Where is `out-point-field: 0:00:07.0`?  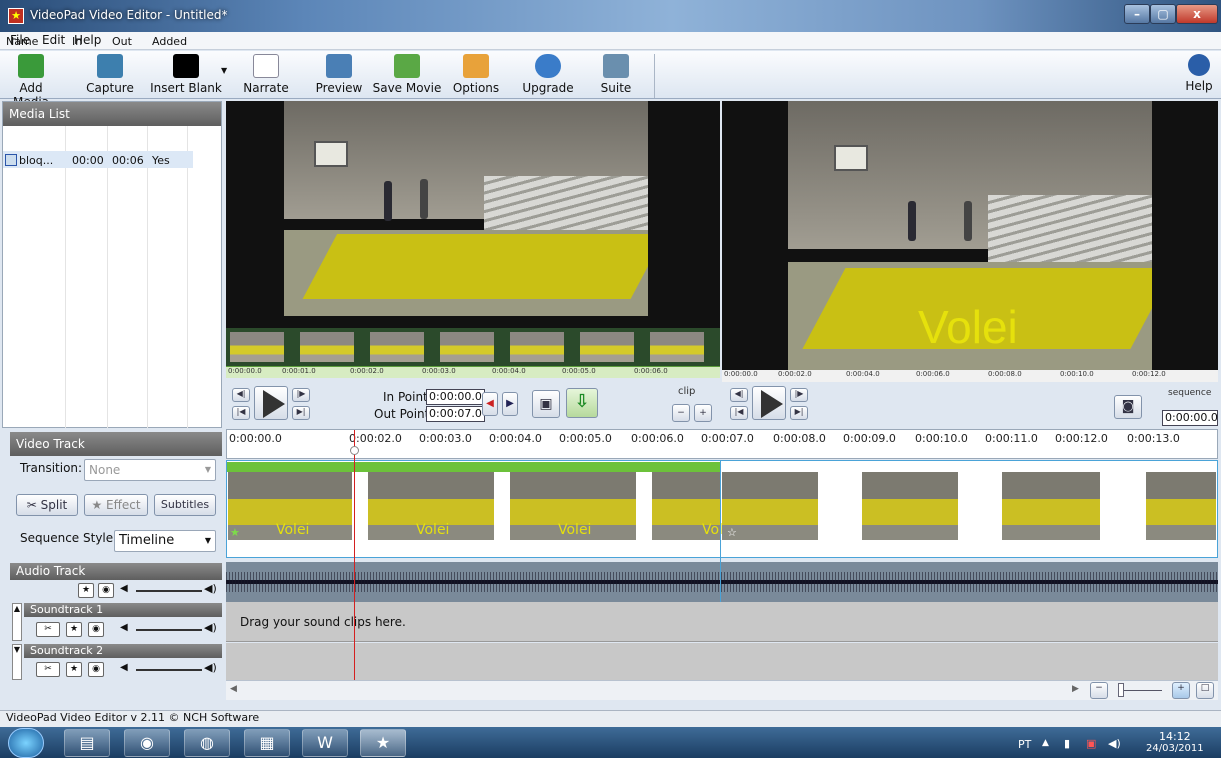 out-point-field: 0:00:07.0 is located at coordinates (455, 414).